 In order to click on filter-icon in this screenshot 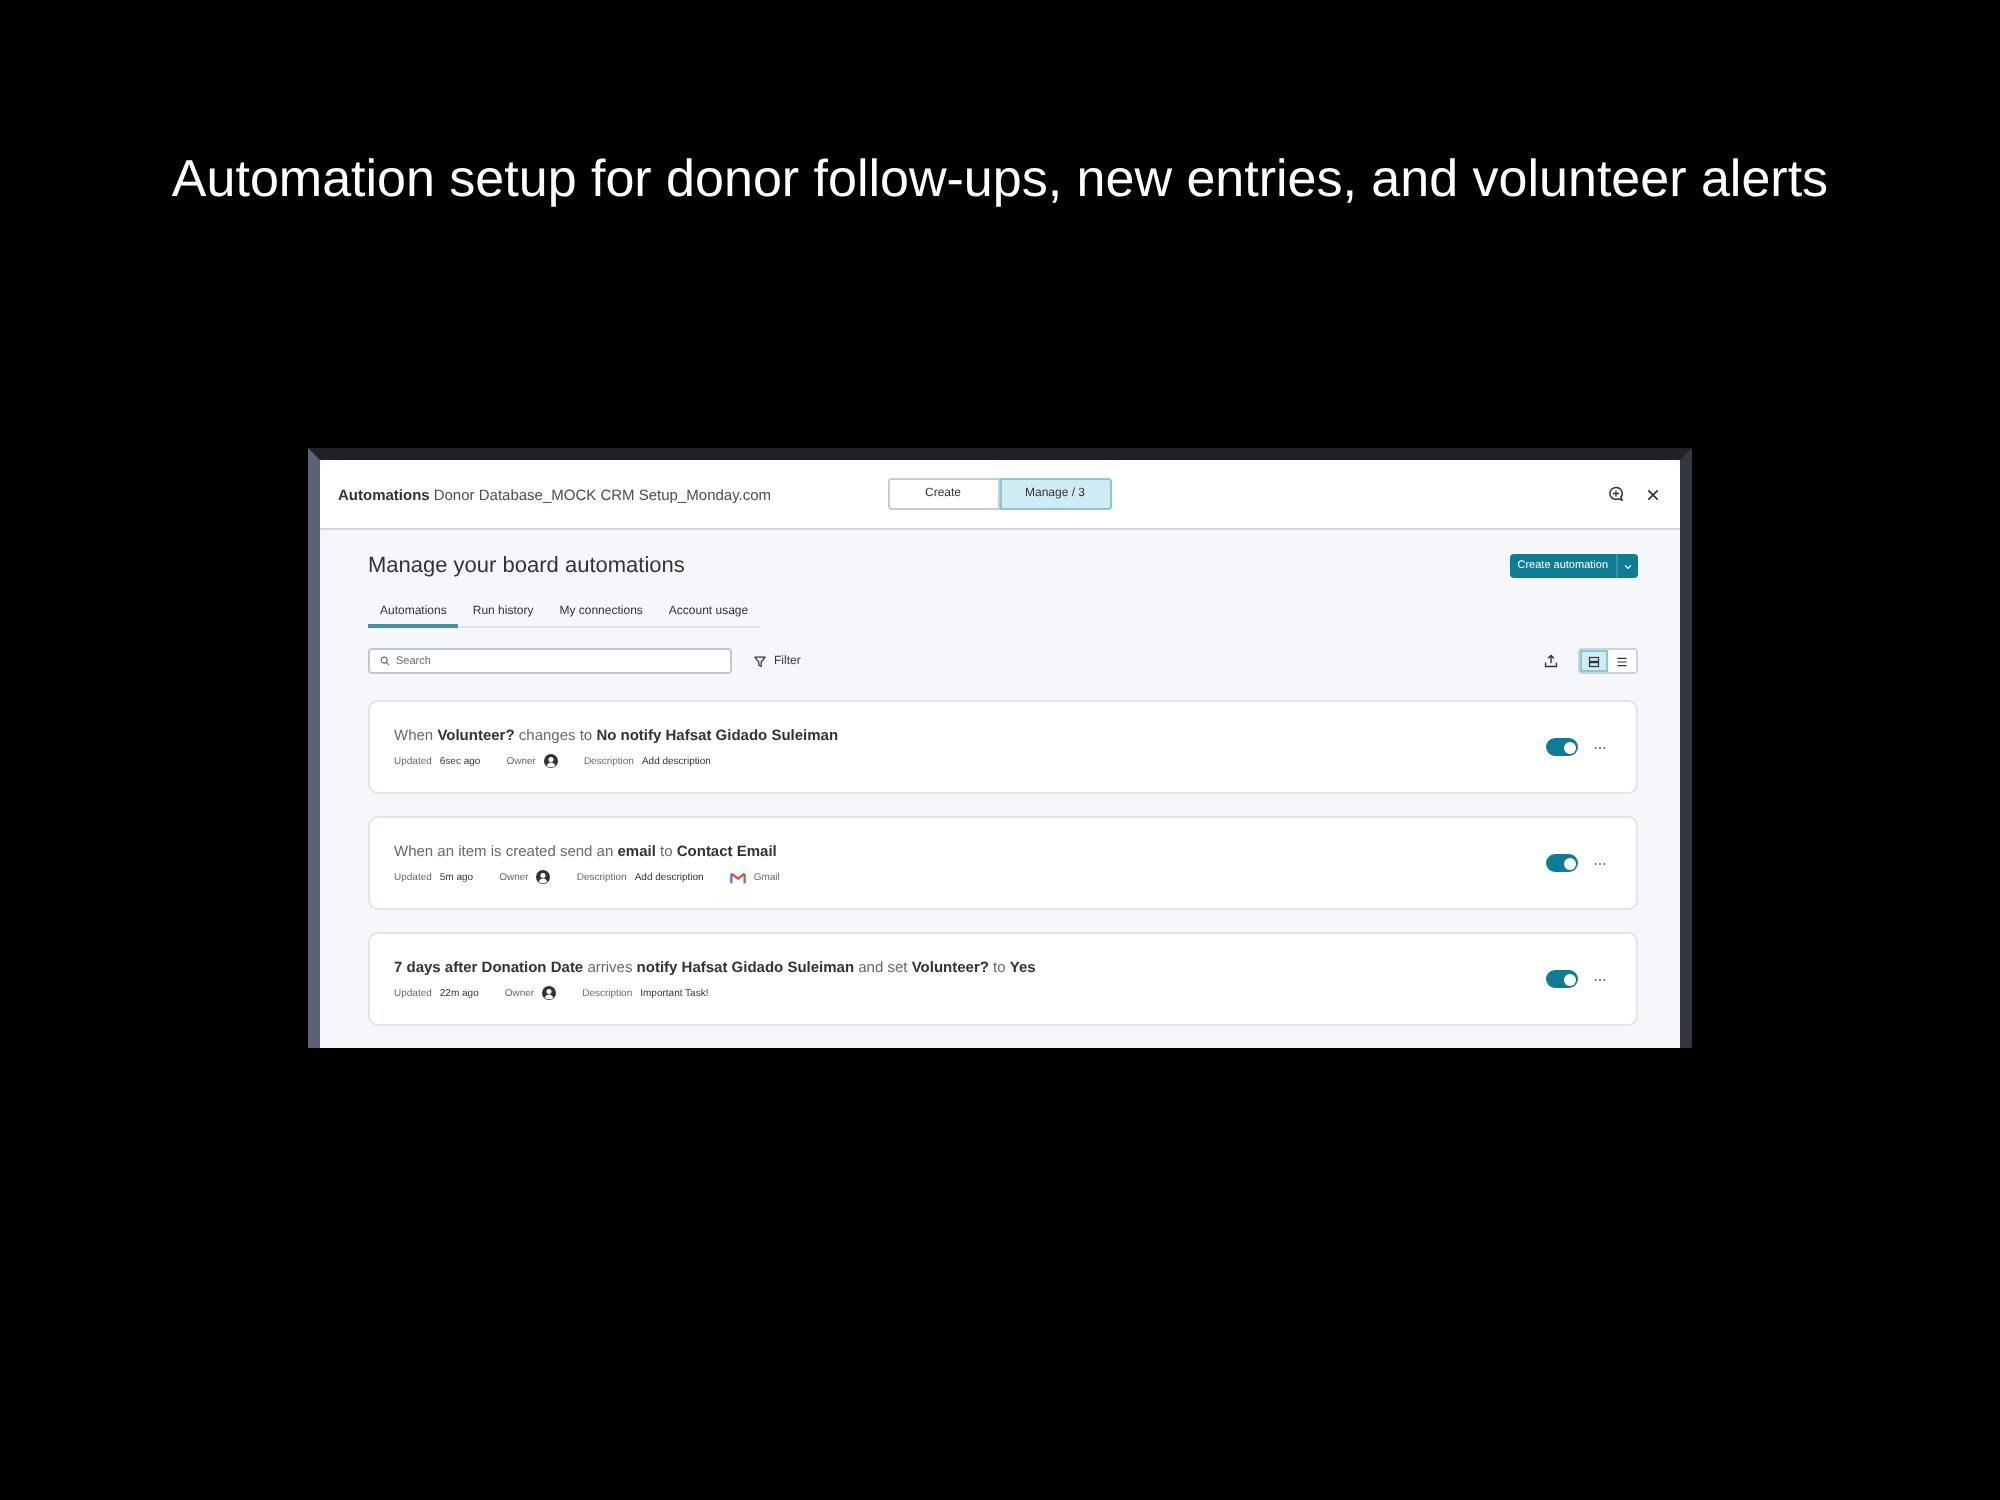, I will do `click(760, 661)`.